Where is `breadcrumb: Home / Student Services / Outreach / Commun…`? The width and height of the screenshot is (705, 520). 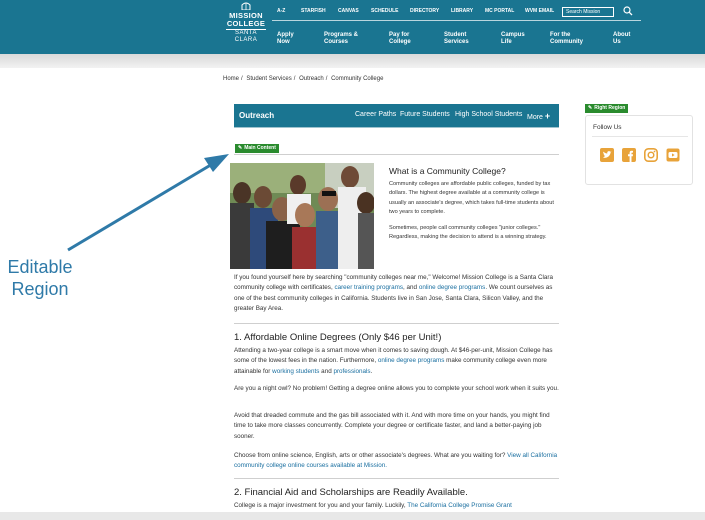 breadcrumb: Home / Student Services / Outreach / Commun… is located at coordinates (304, 79).